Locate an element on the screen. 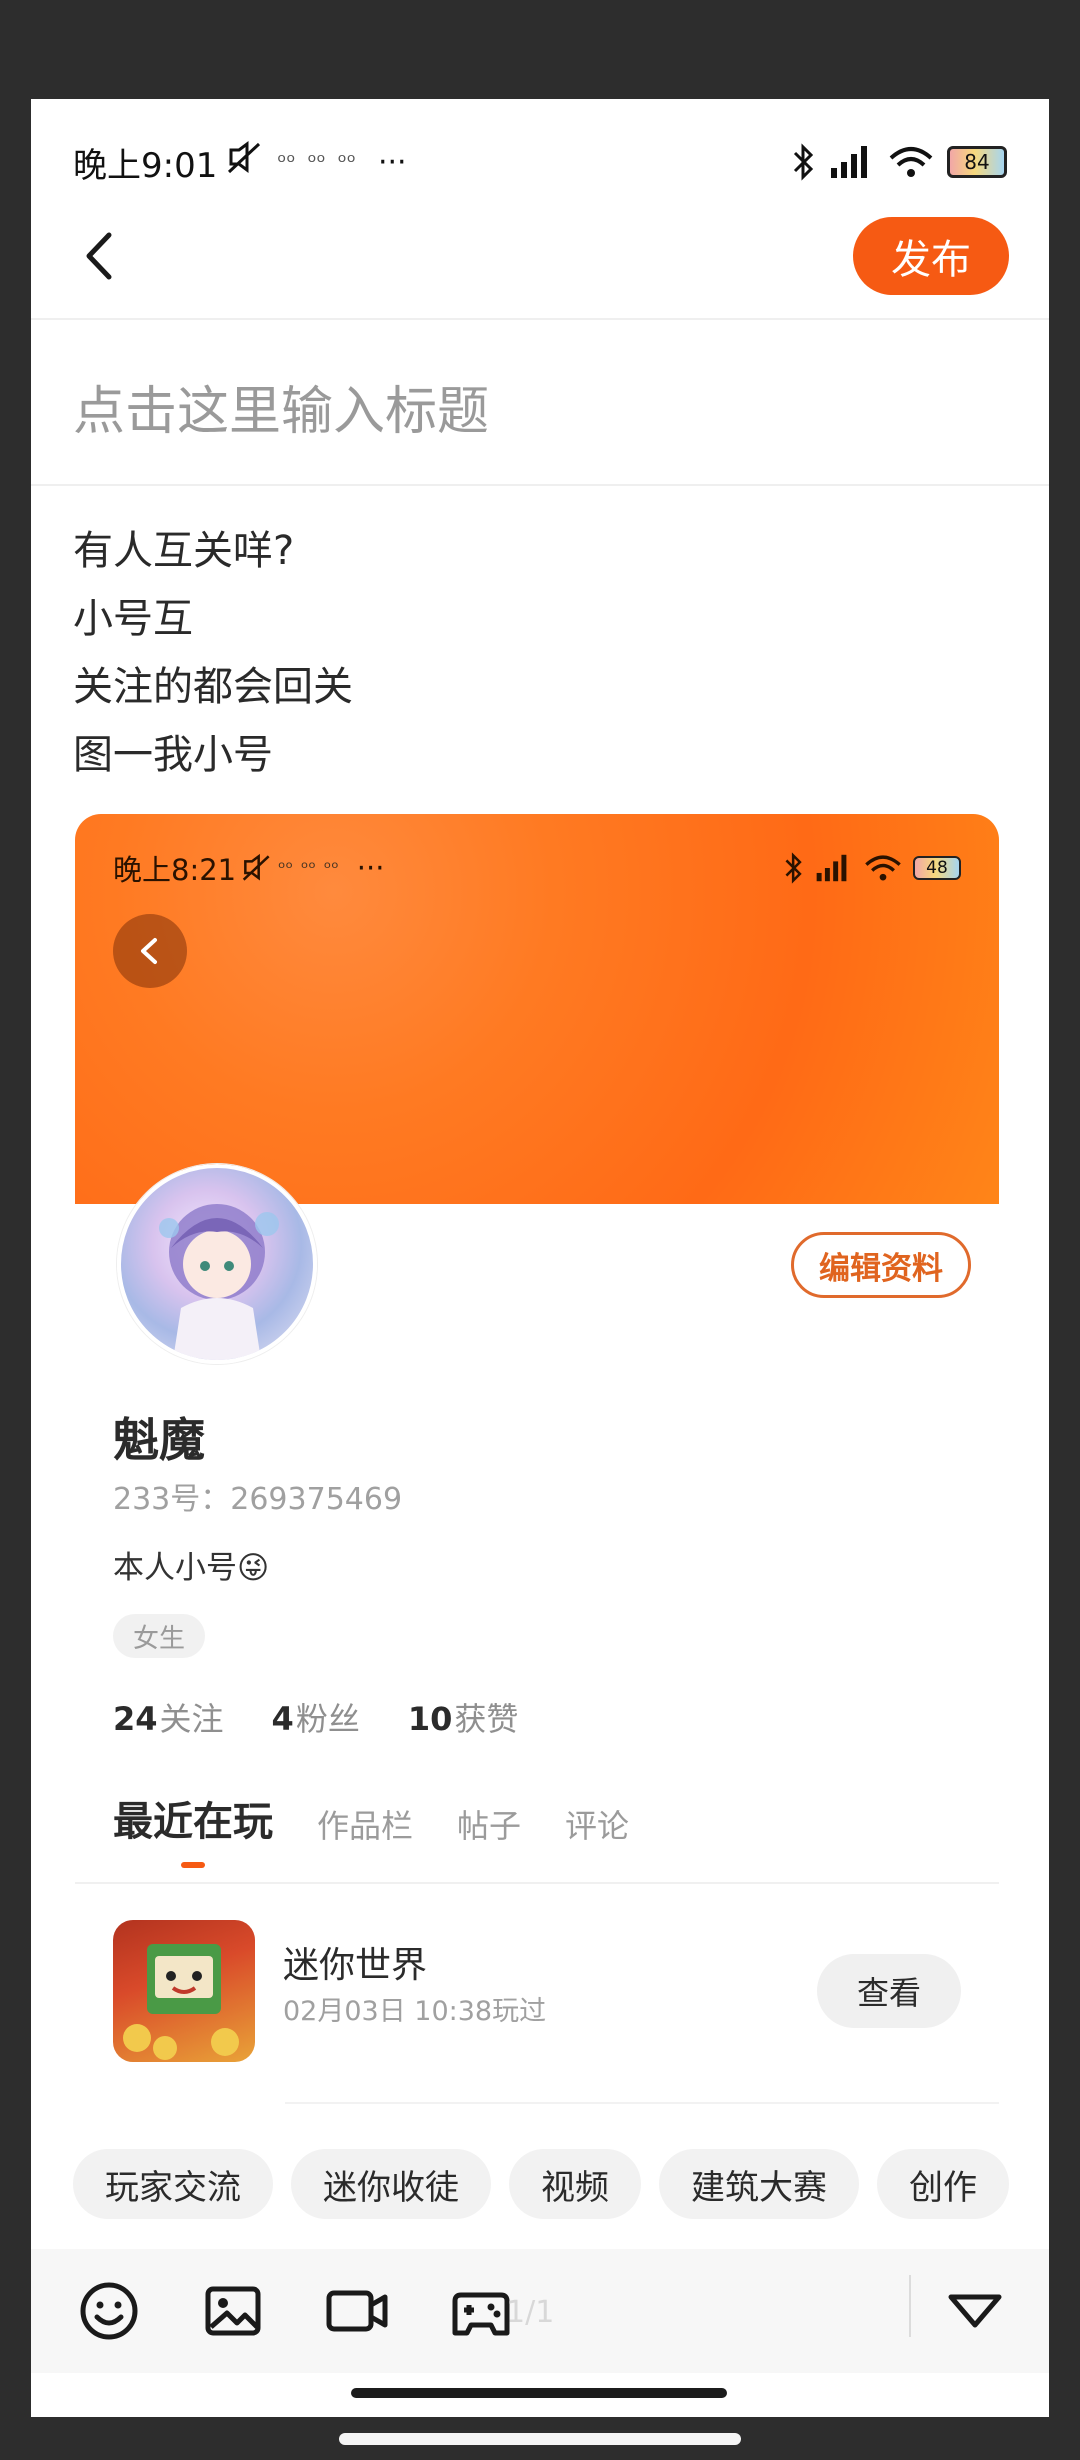 The width and height of the screenshot is (1080, 2460). topic-chip: 玩家交流 is located at coordinates (173, 2184).